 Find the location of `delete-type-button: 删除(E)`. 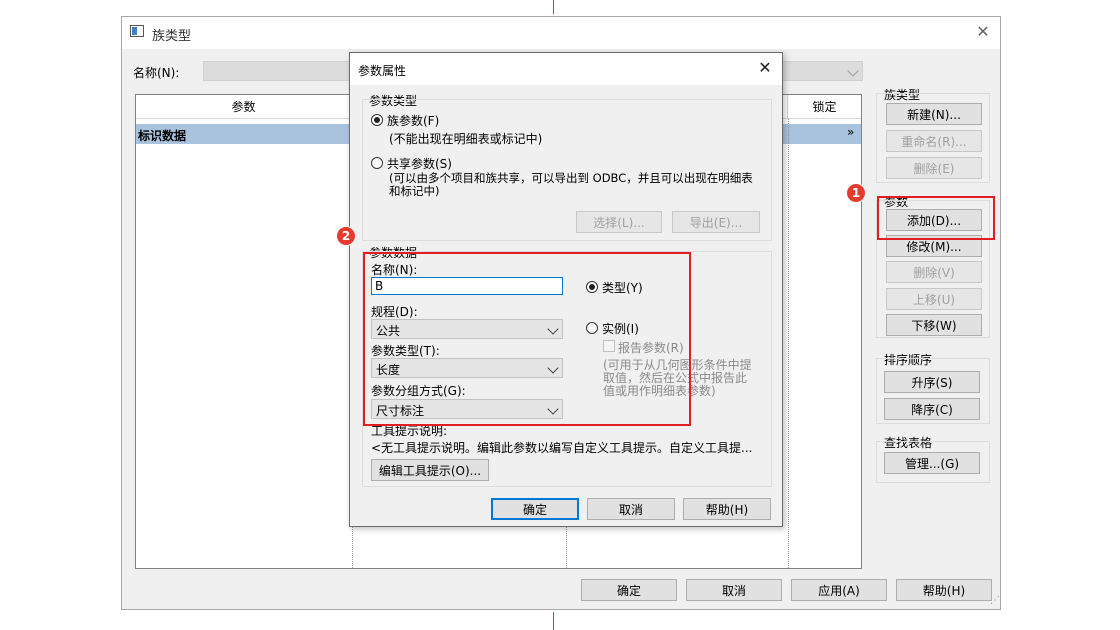

delete-type-button: 删除(E) is located at coordinates (934, 168).